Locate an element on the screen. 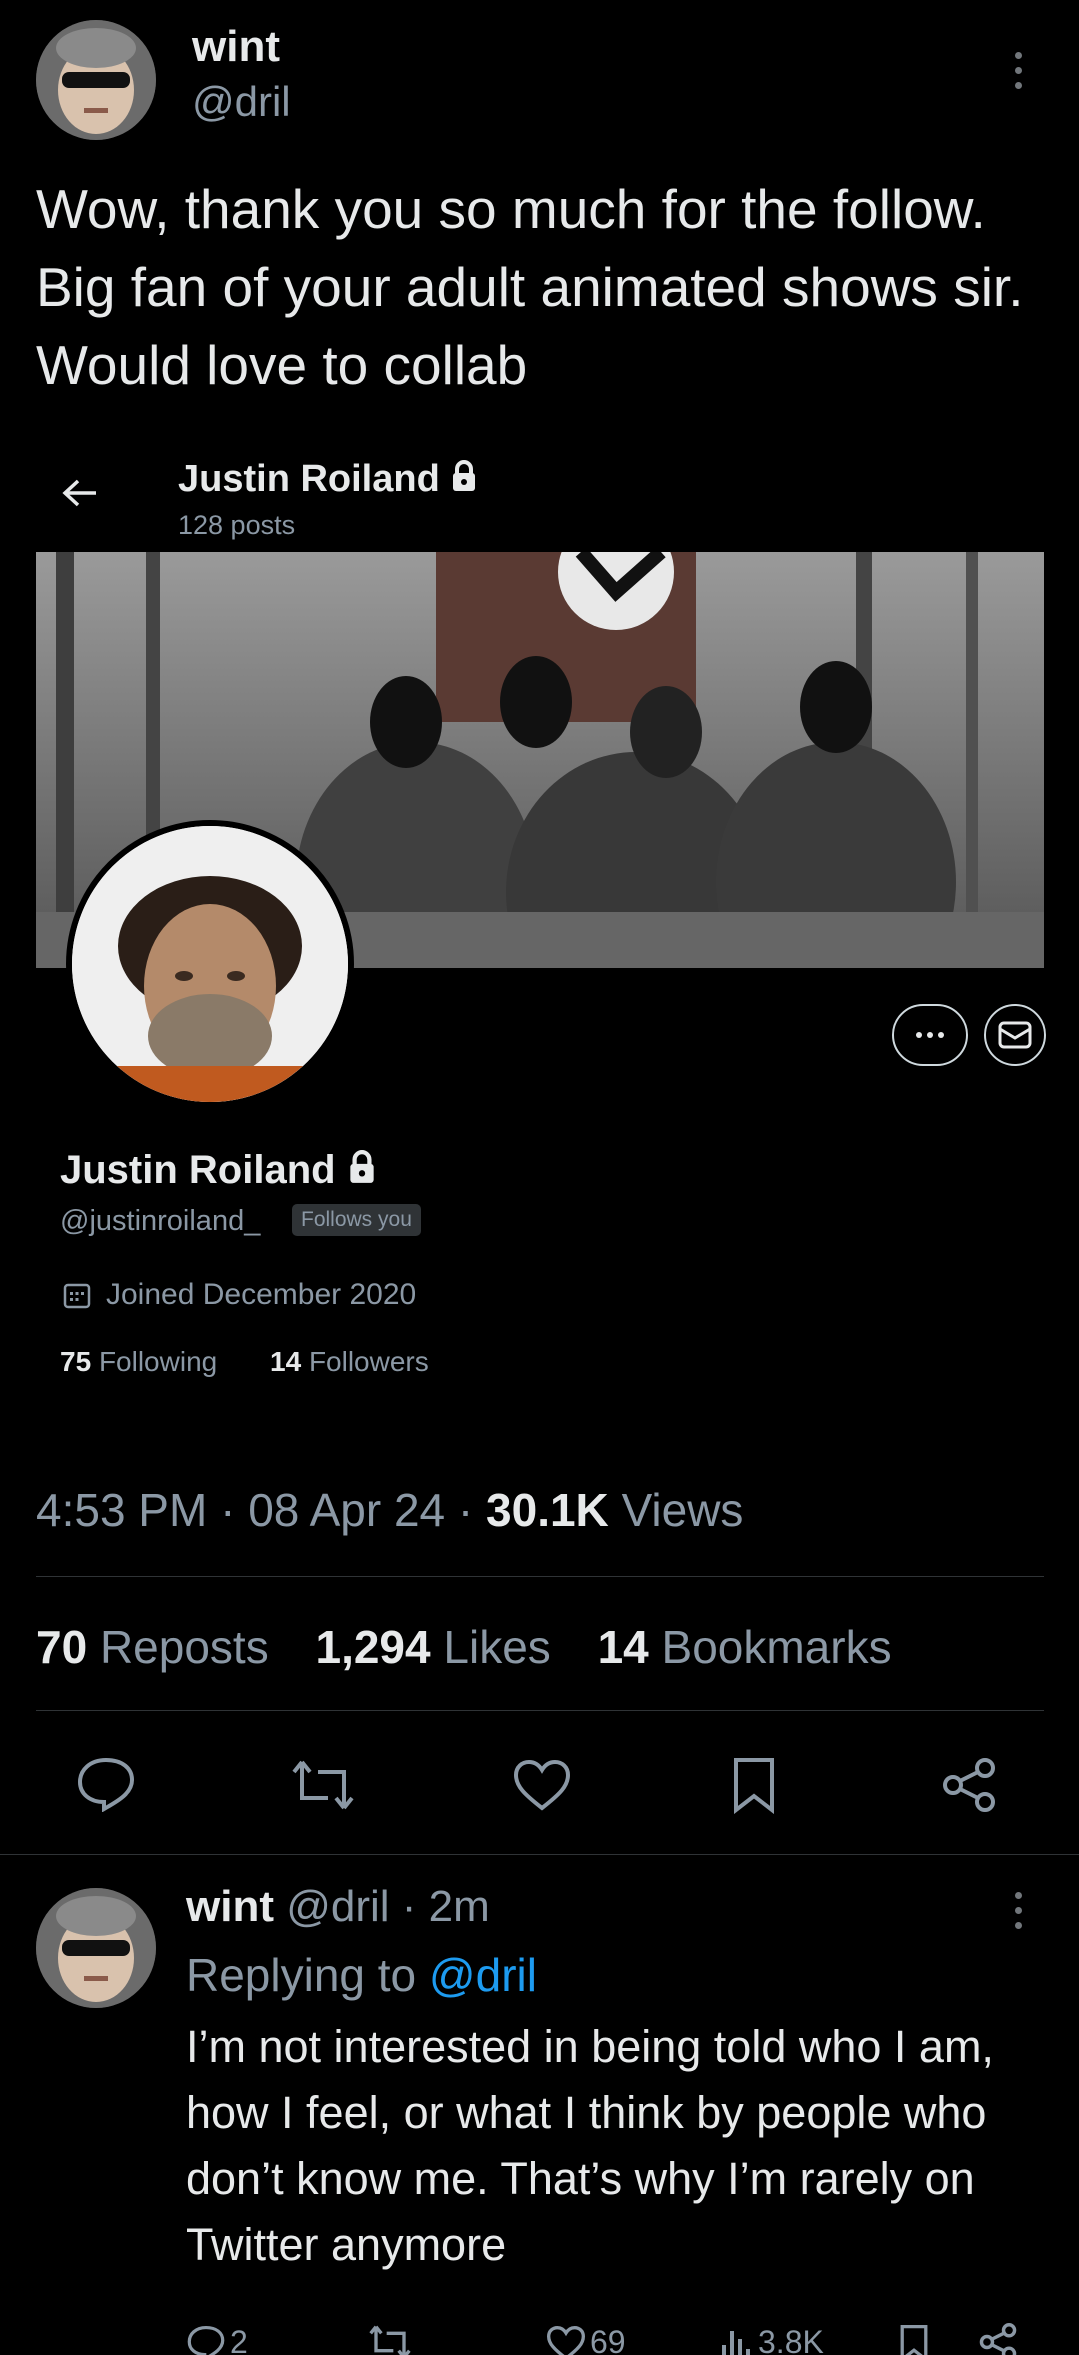 This screenshot has width=1079, height=2355. reply-button: 2 is located at coordinates (217, 2339).